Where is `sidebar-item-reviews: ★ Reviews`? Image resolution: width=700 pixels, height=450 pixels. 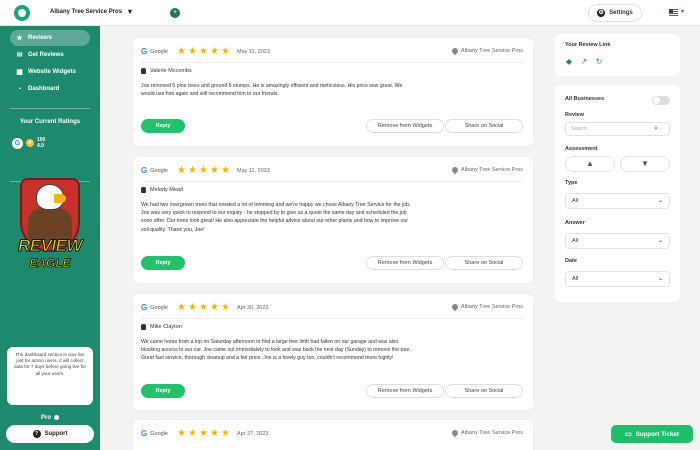 sidebar-item-reviews: ★ Reviews is located at coordinates (50, 38).